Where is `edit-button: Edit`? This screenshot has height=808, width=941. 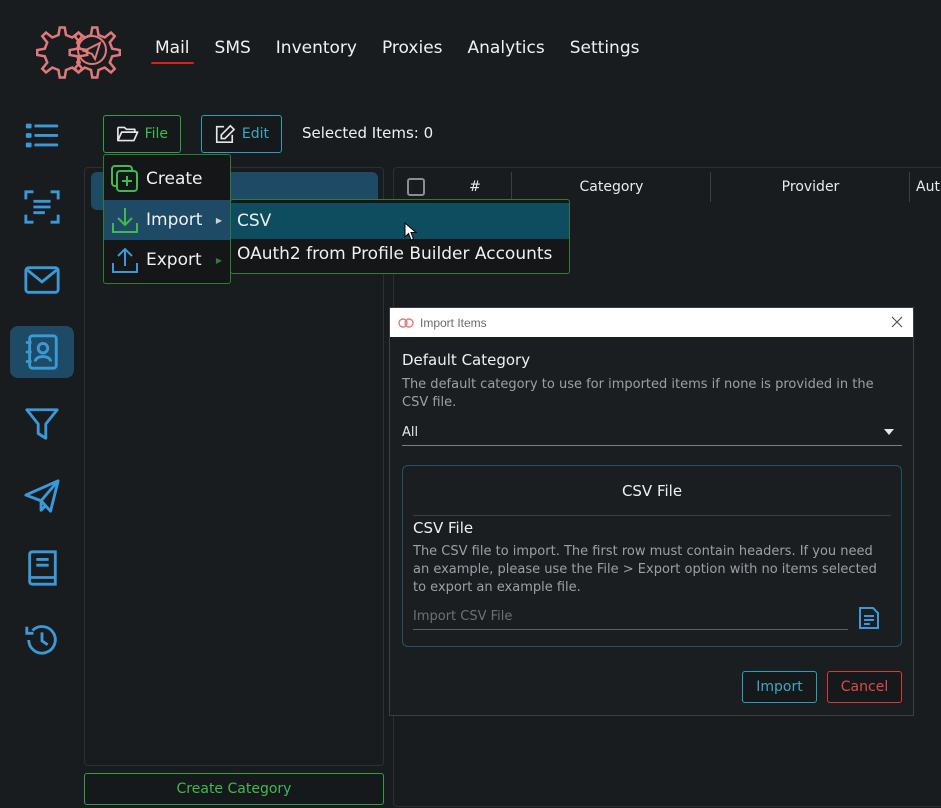
edit-button: Edit is located at coordinates (241, 134).